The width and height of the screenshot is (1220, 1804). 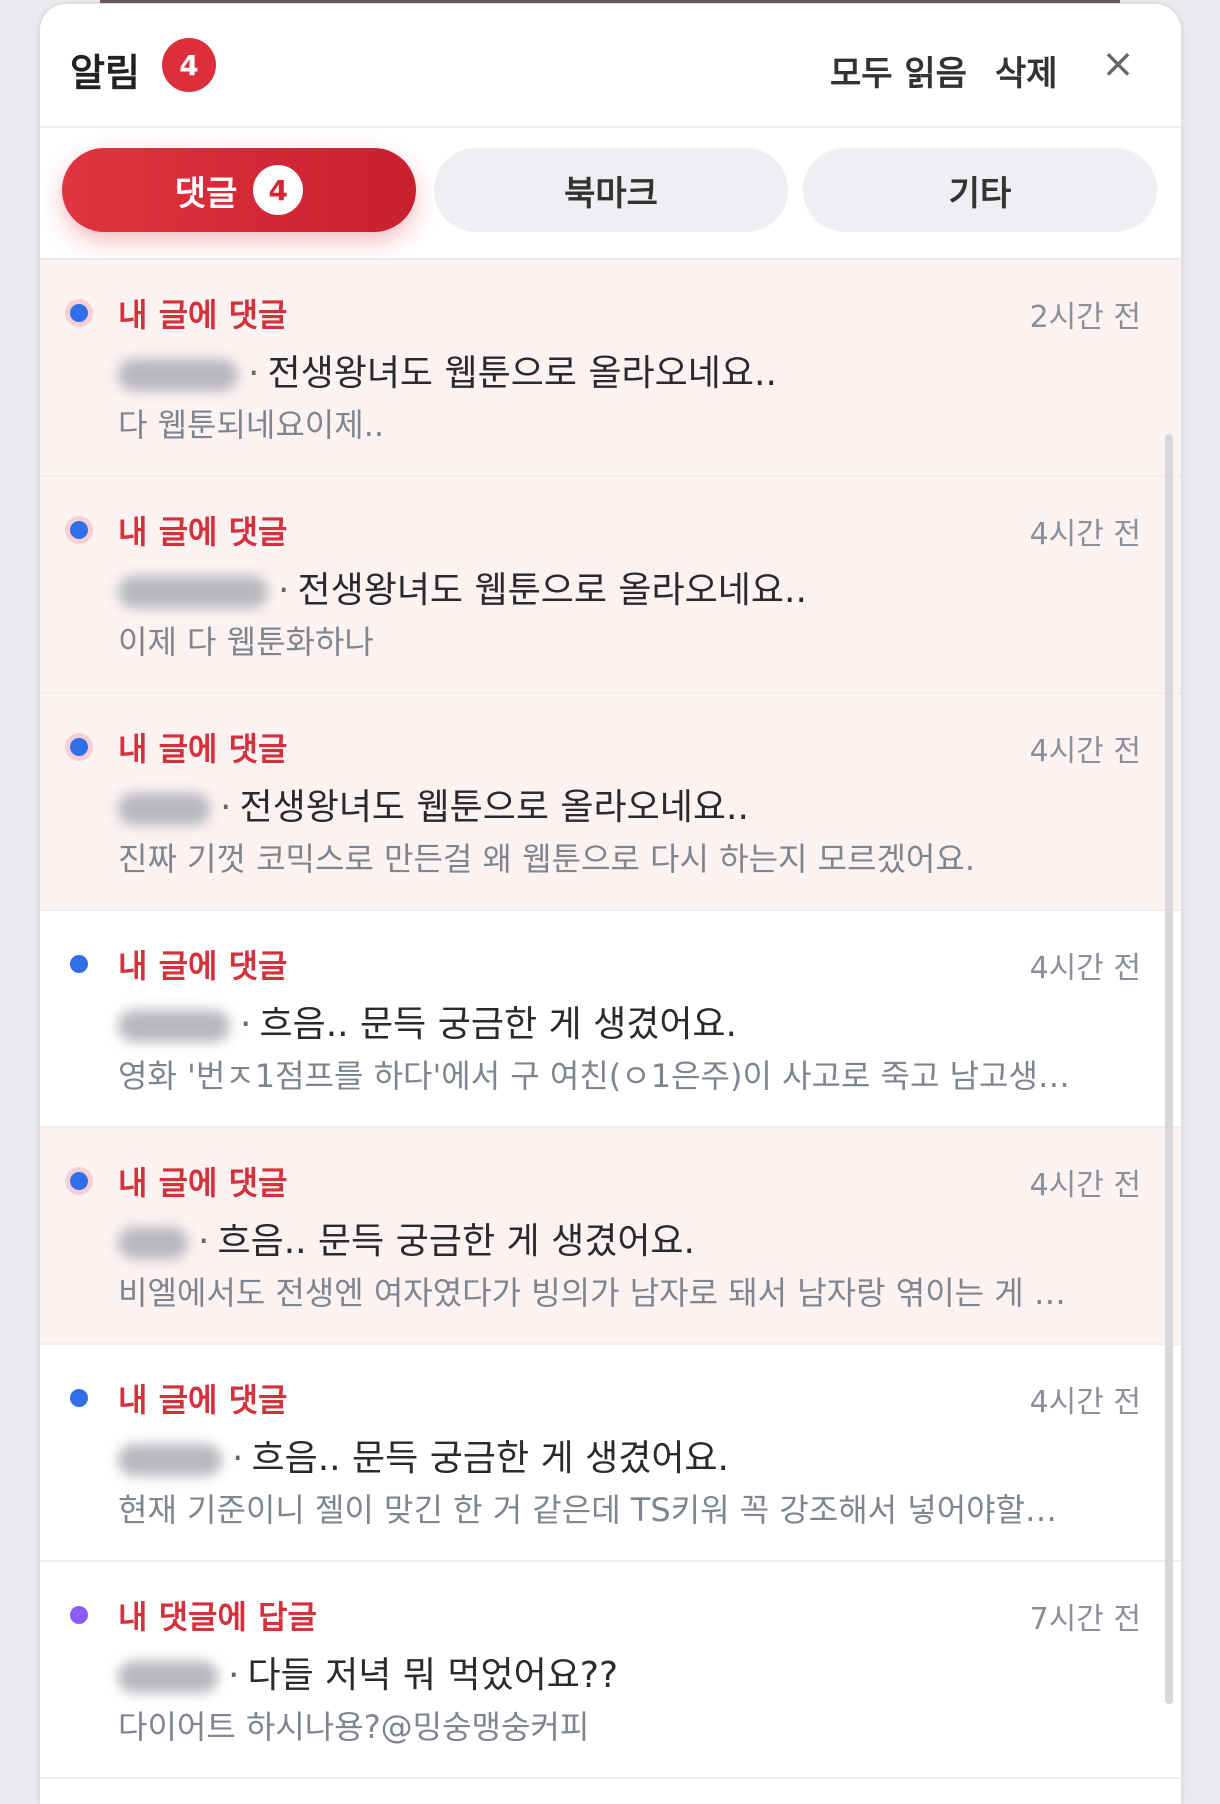 I want to click on tab-other-label: 기타, so click(x=980, y=193).